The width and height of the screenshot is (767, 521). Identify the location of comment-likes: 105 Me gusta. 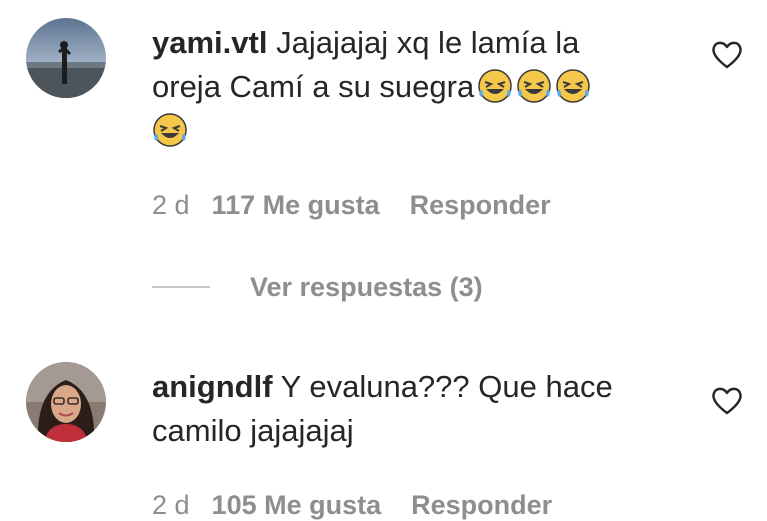
(297, 505).